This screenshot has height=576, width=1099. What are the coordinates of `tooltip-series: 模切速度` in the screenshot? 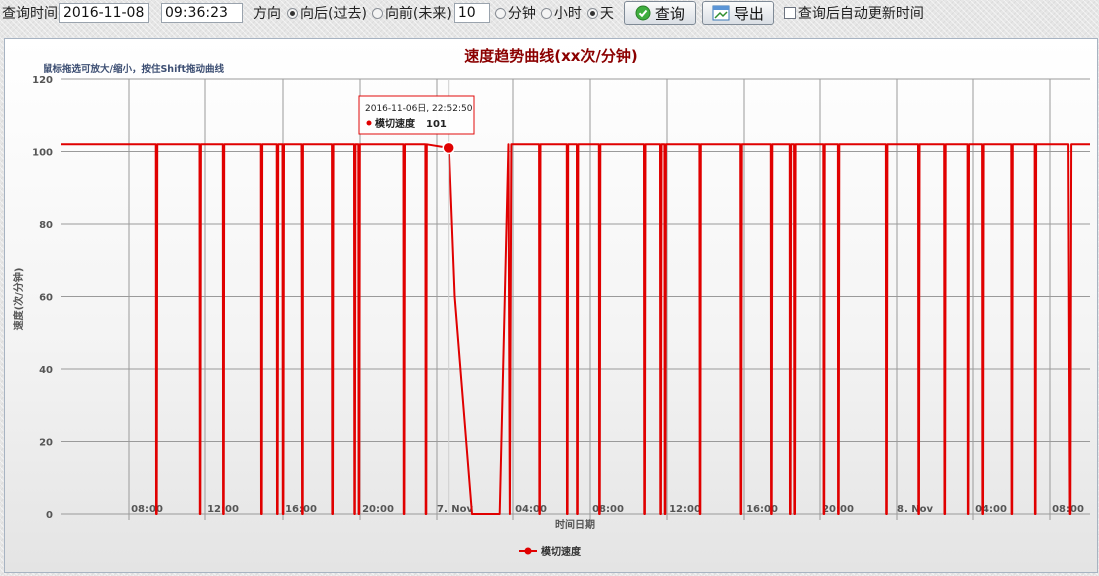 It's located at (395, 123).